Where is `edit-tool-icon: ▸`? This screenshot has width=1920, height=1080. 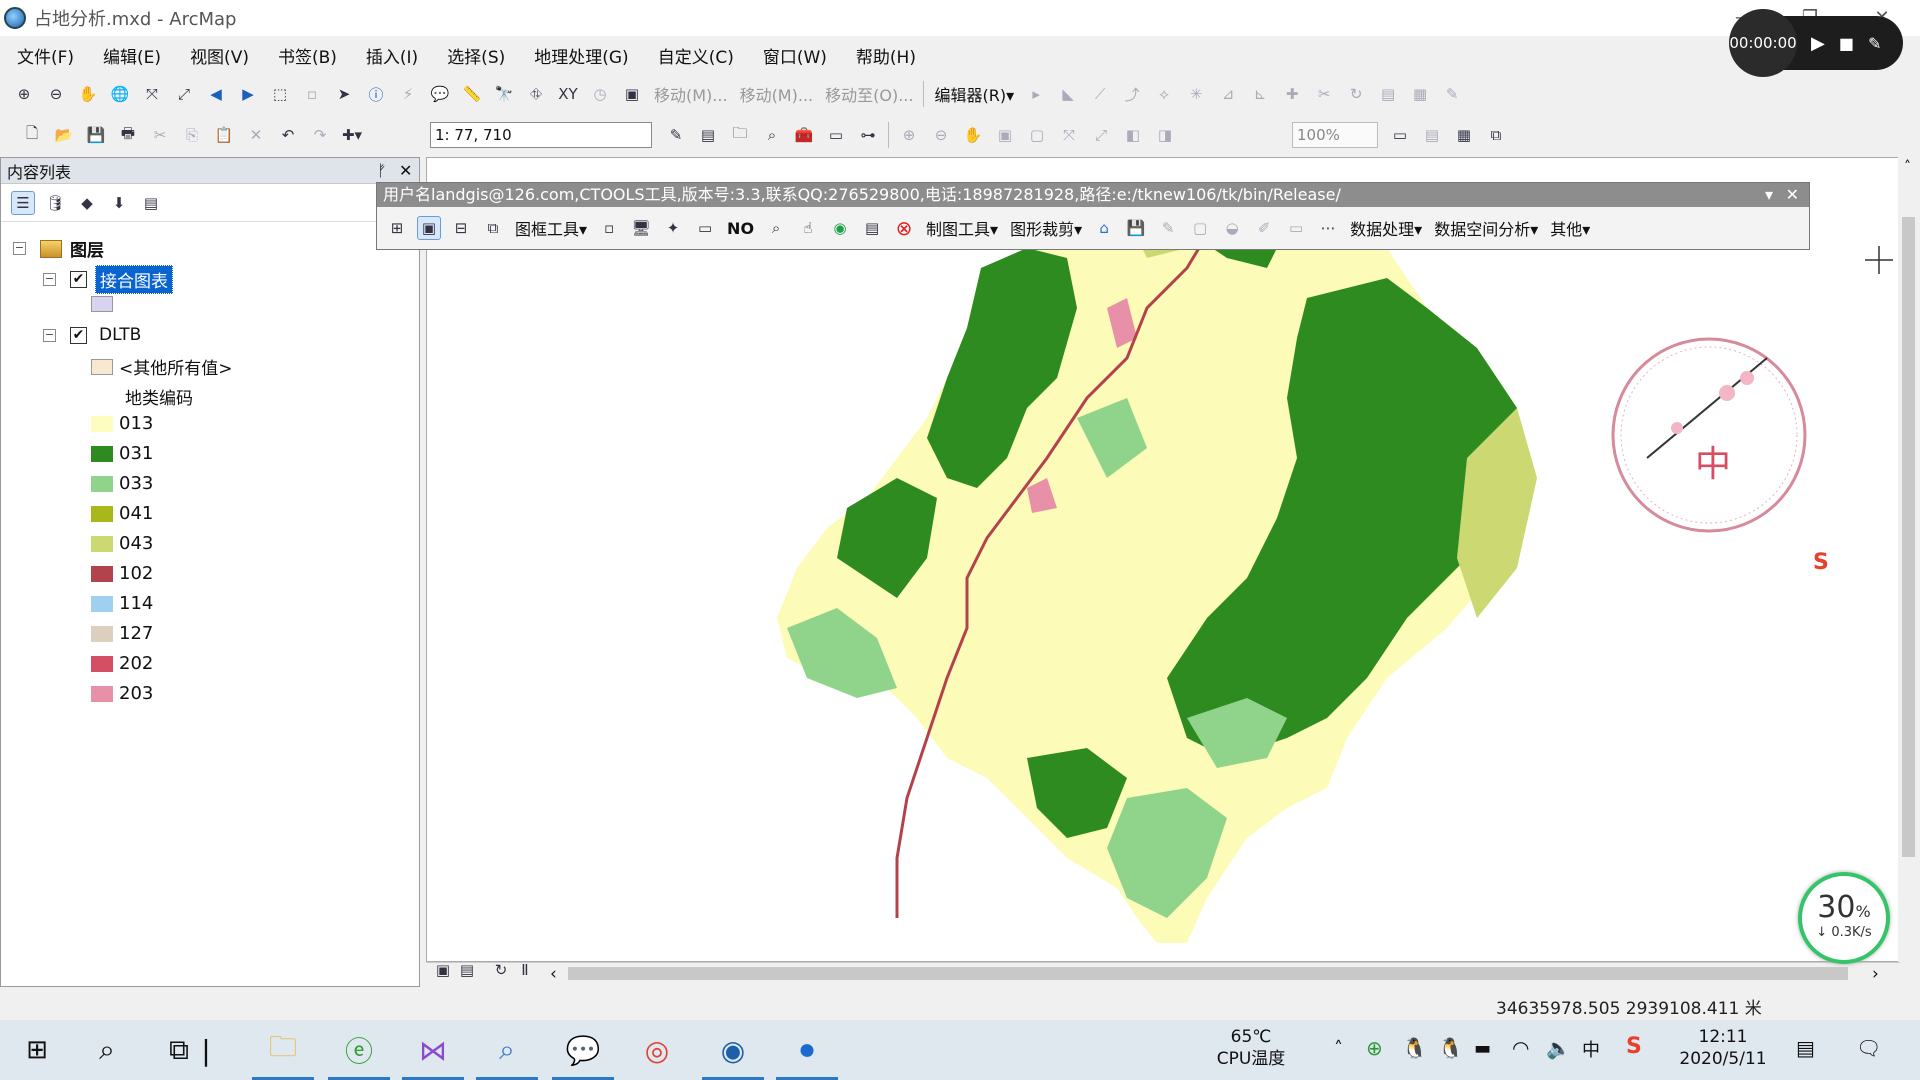 edit-tool-icon: ▸ is located at coordinates (1036, 94).